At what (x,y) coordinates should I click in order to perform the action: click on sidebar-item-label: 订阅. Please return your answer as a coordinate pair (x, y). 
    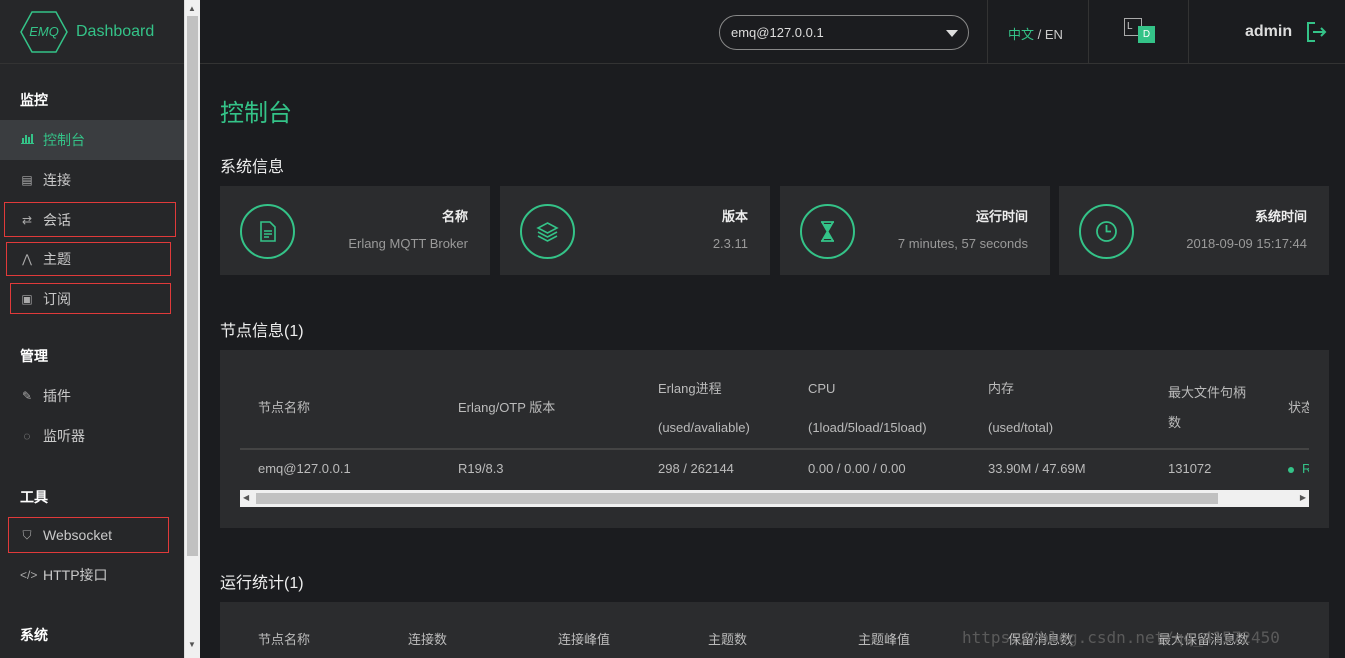
    Looking at the image, I should click on (57, 298).